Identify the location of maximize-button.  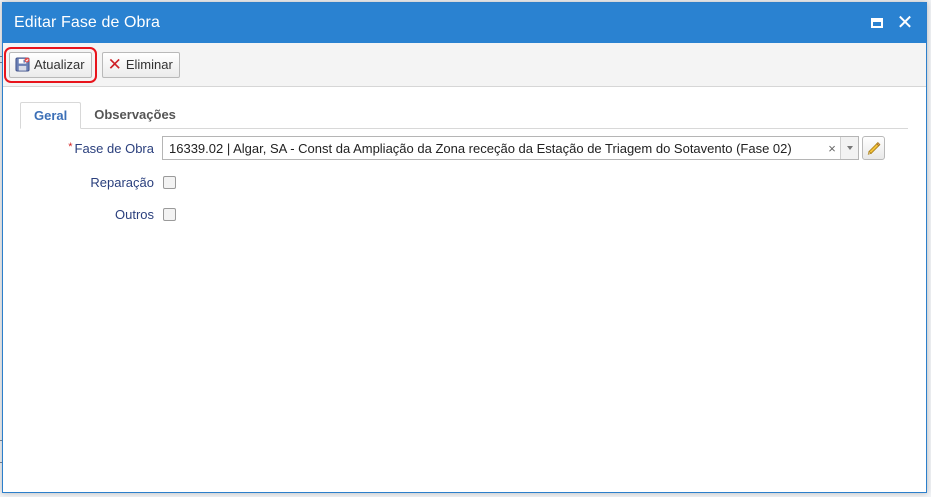
(877, 23).